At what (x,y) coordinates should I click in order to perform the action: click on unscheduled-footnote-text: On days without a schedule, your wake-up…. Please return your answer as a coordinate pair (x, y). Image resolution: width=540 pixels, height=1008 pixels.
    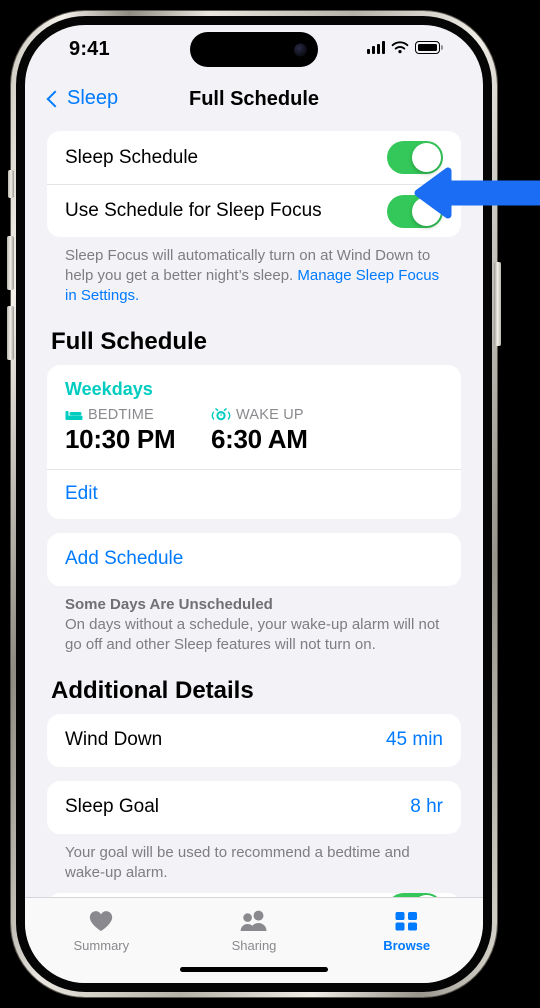
    Looking at the image, I should click on (252, 634).